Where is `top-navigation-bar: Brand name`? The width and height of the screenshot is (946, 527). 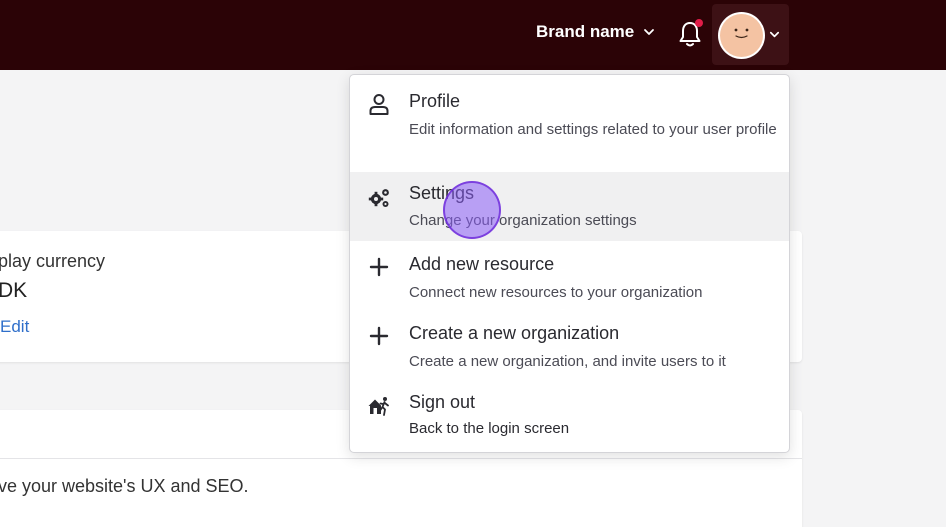
top-navigation-bar: Brand name is located at coordinates (473, 35).